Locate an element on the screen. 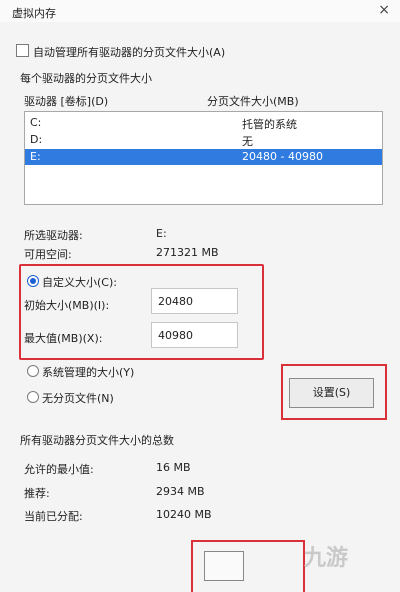  list-item-drive-e: E: 20480 - 40980 is located at coordinates (203, 157).